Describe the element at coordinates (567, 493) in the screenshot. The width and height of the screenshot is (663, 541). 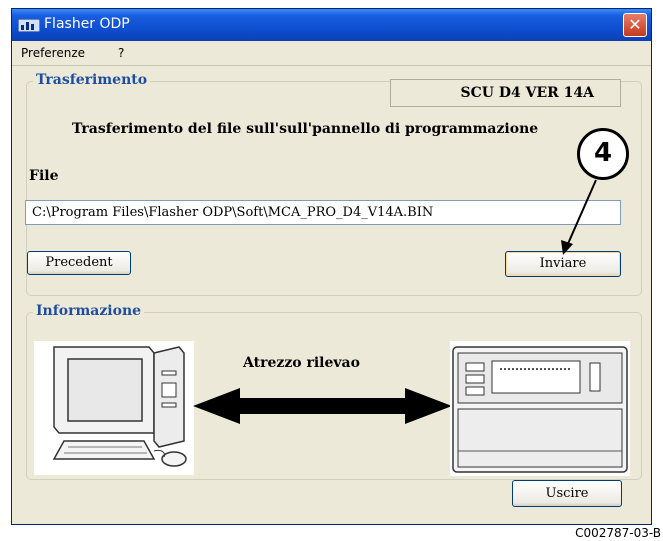
I see `exit-button: Uscire` at that location.